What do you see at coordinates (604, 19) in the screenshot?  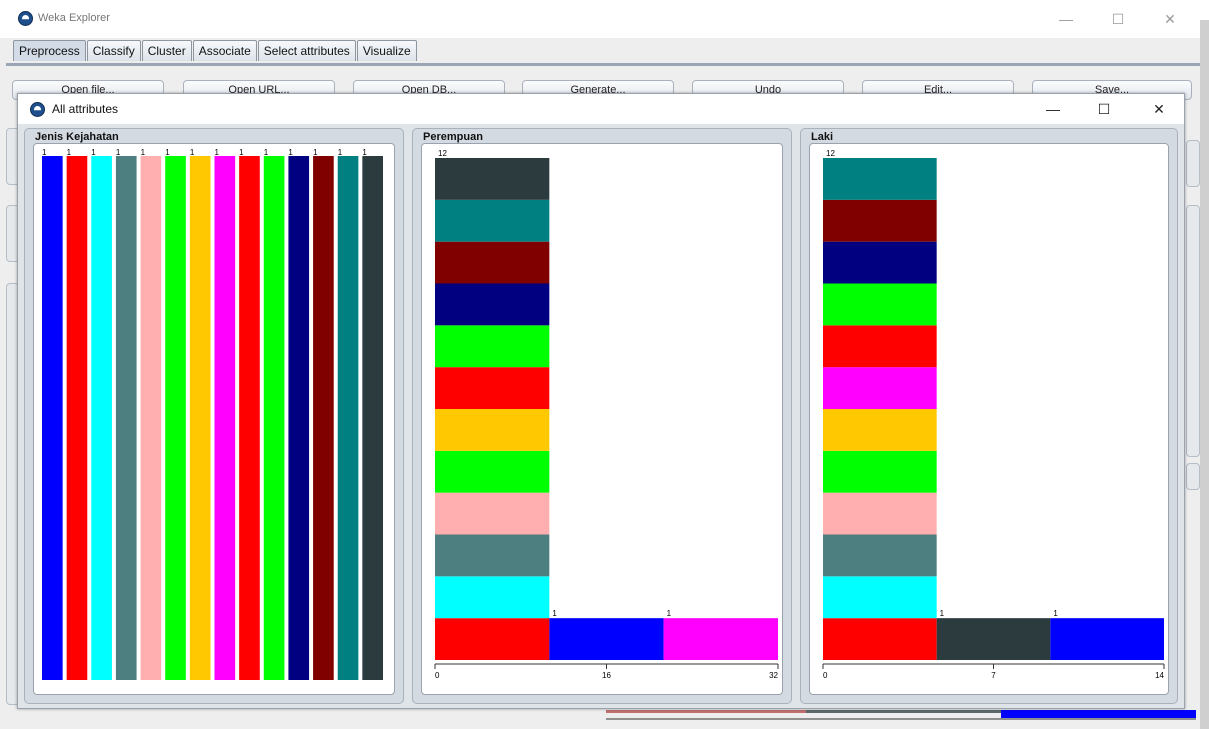 I see `explorer-titlebar: Weka Explorer — ☐ ✕` at bounding box center [604, 19].